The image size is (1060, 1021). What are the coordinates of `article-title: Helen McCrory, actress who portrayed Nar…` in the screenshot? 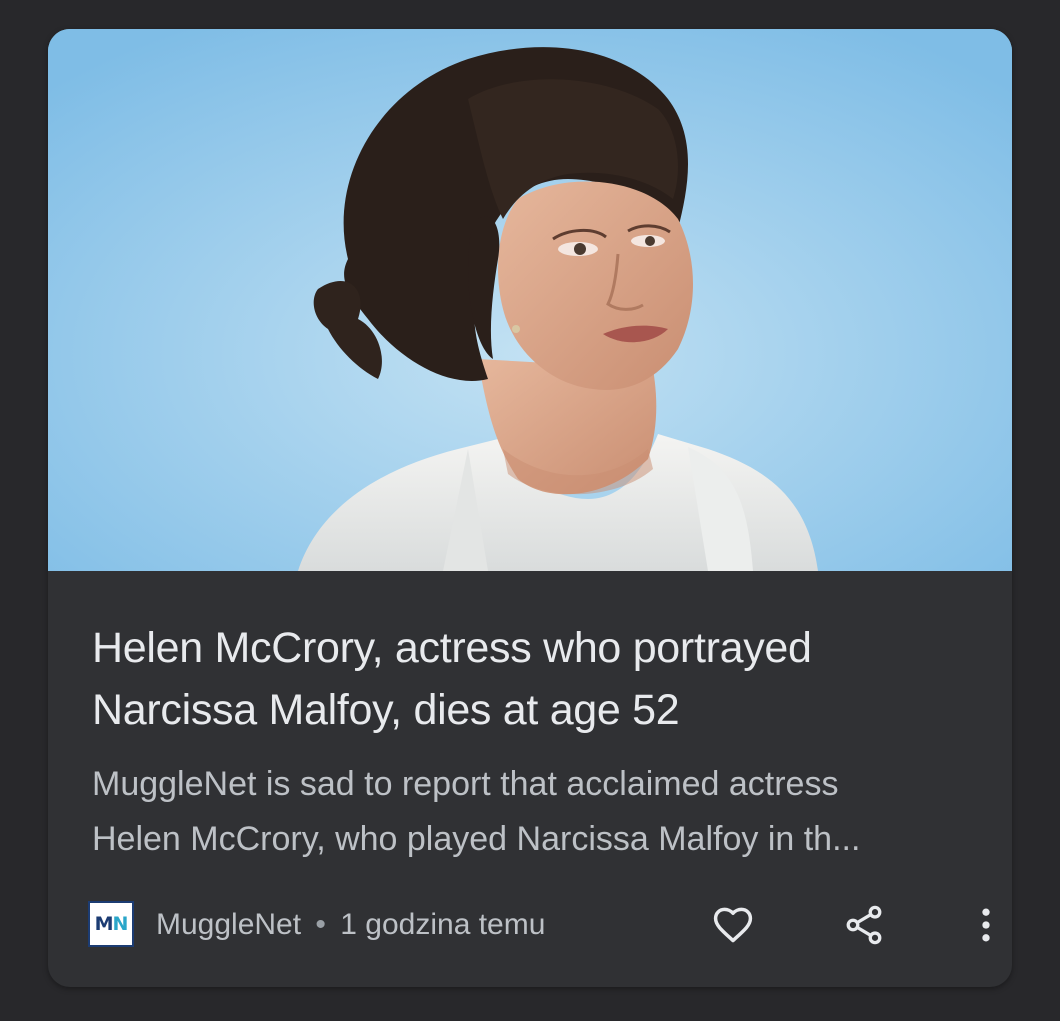 It's located at (532, 679).